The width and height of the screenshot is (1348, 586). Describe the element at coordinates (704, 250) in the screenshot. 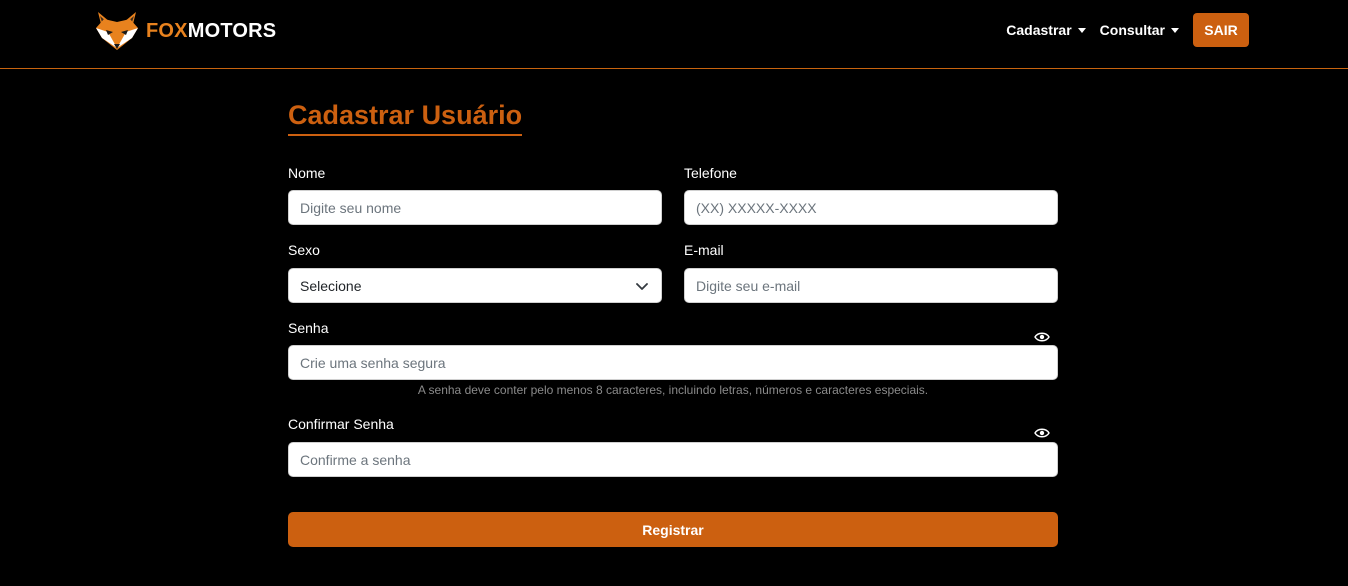

I see `email-label: E-mail` at that location.